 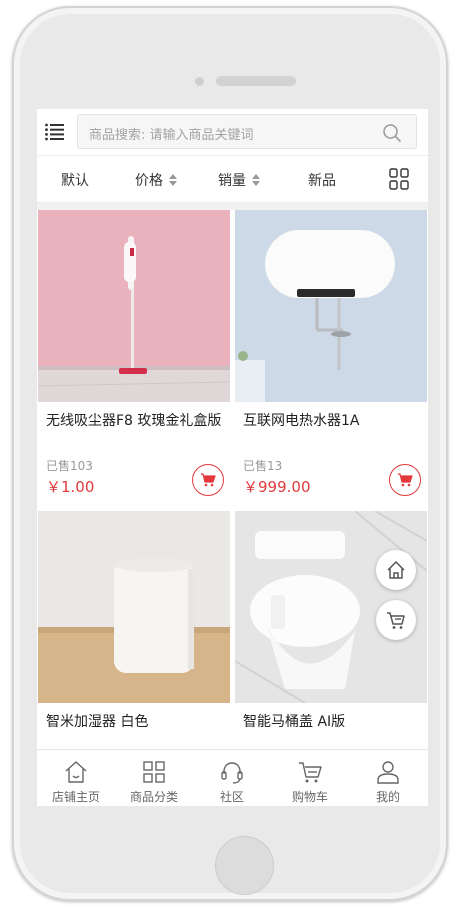 I want to click on nav-item-mine: 我的, so click(x=388, y=778).